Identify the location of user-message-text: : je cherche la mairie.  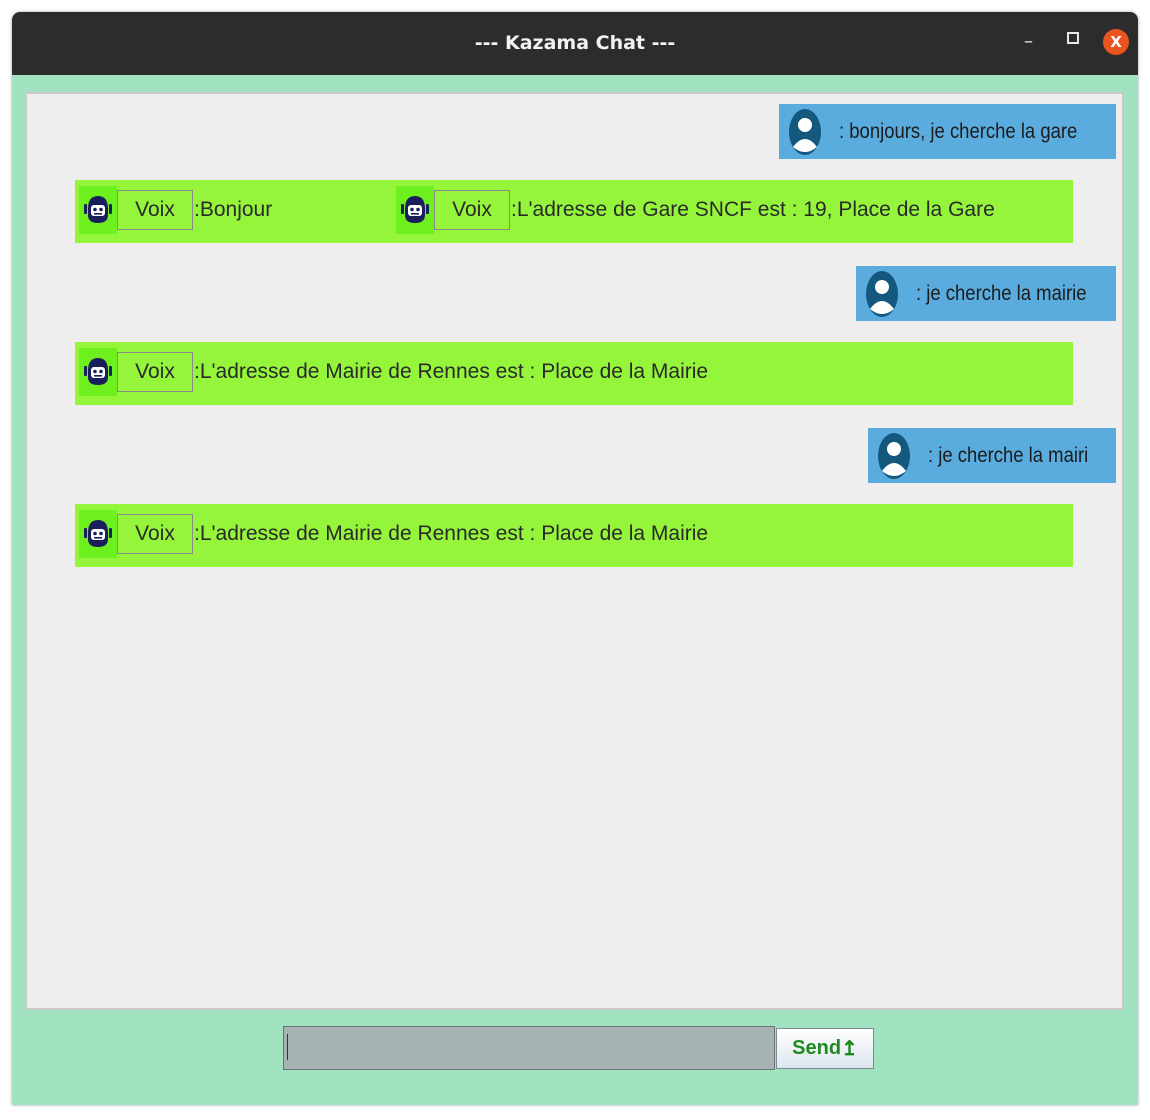
(1001, 293).